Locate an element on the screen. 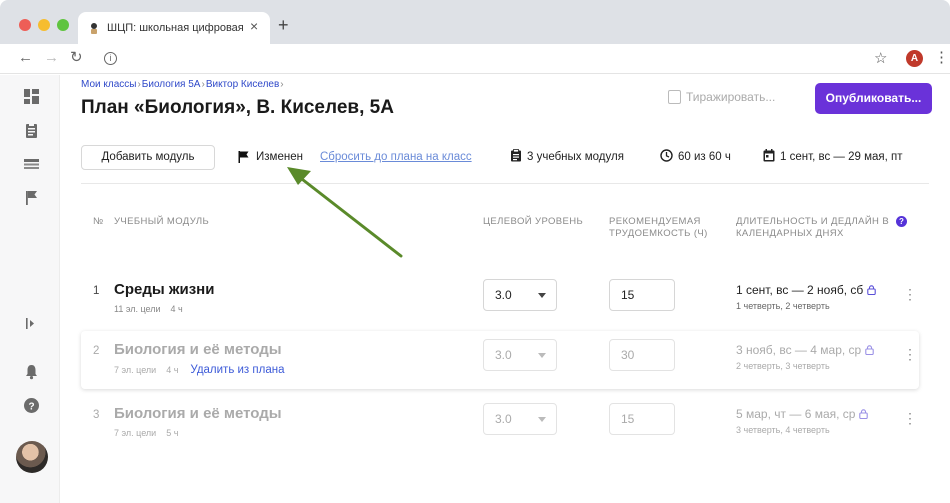  calendar-icon is located at coordinates (769, 155).